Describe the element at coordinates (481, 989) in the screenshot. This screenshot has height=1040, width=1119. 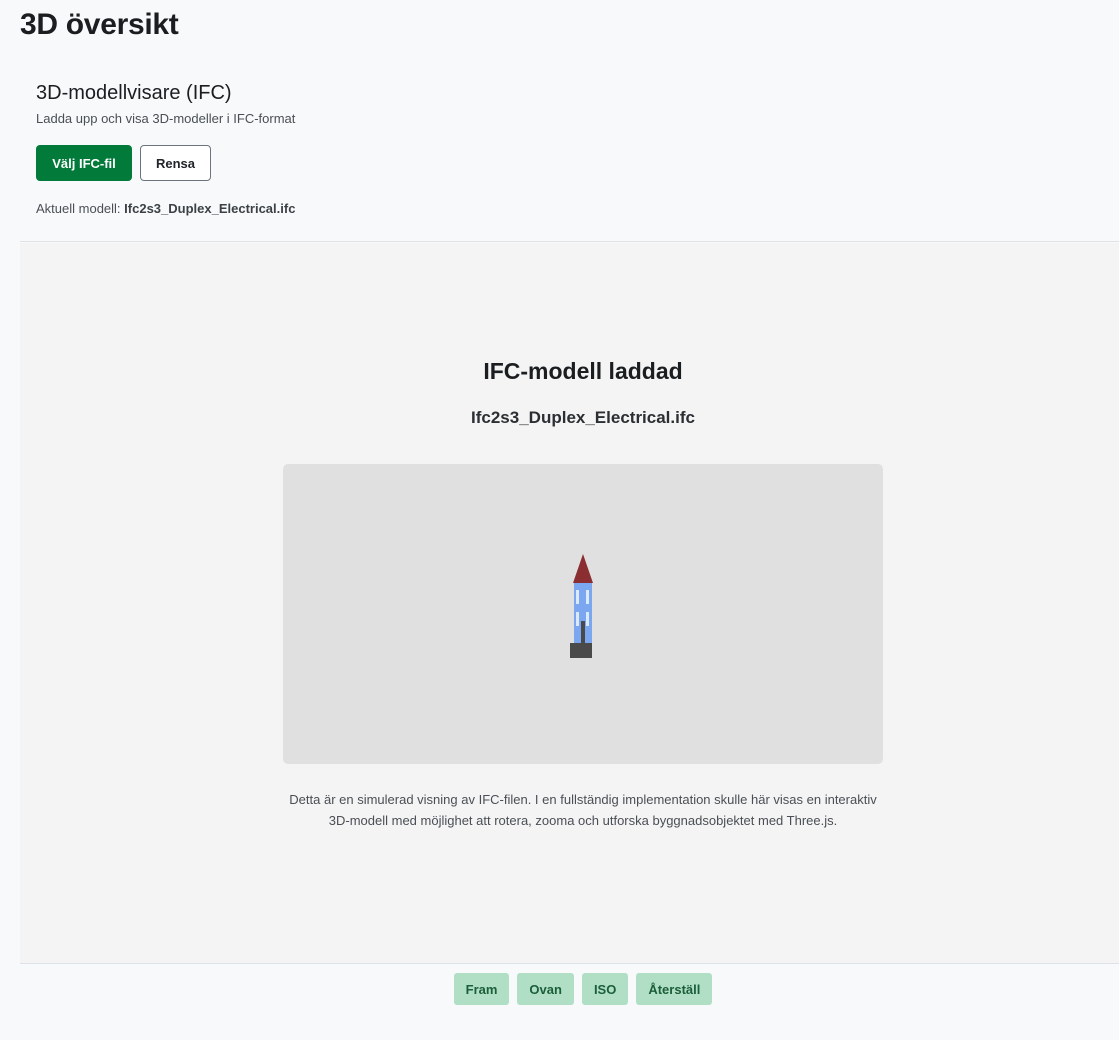
I see `view-front-button: Fram` at that location.